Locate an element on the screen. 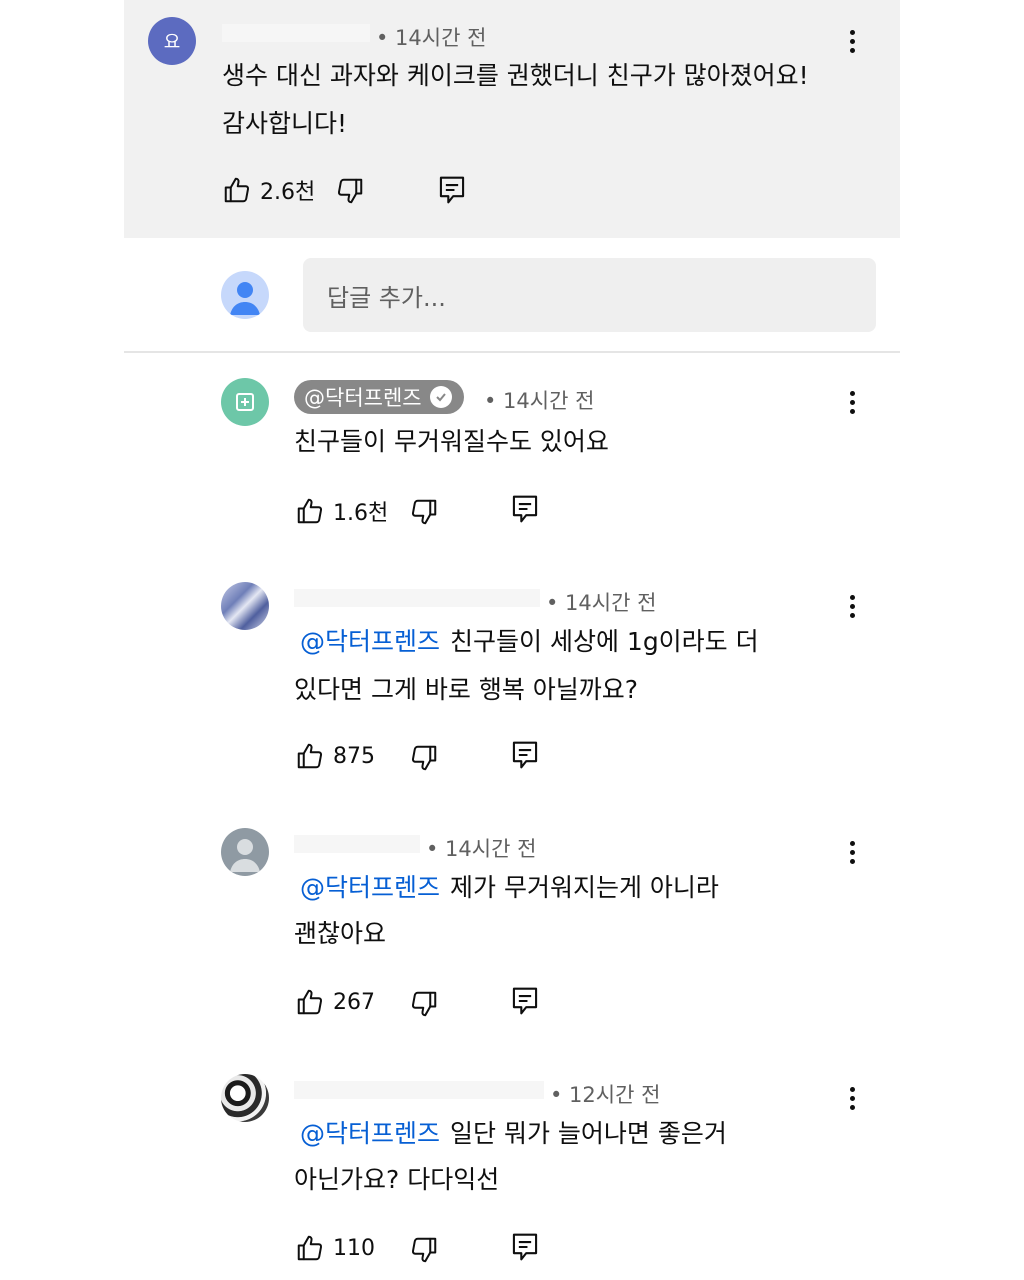  channel-badge: @닥터프렌즈 is located at coordinates (379, 397).